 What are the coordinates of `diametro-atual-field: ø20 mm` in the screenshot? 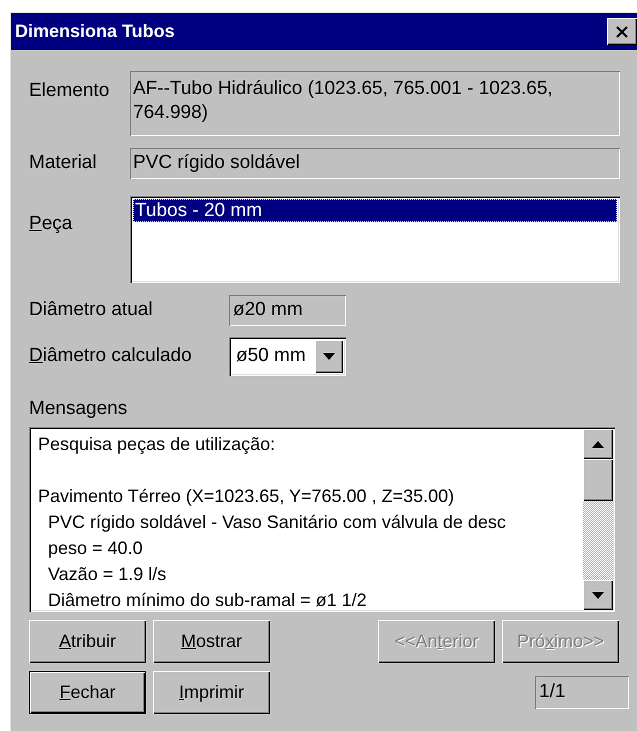 It's located at (287, 310).